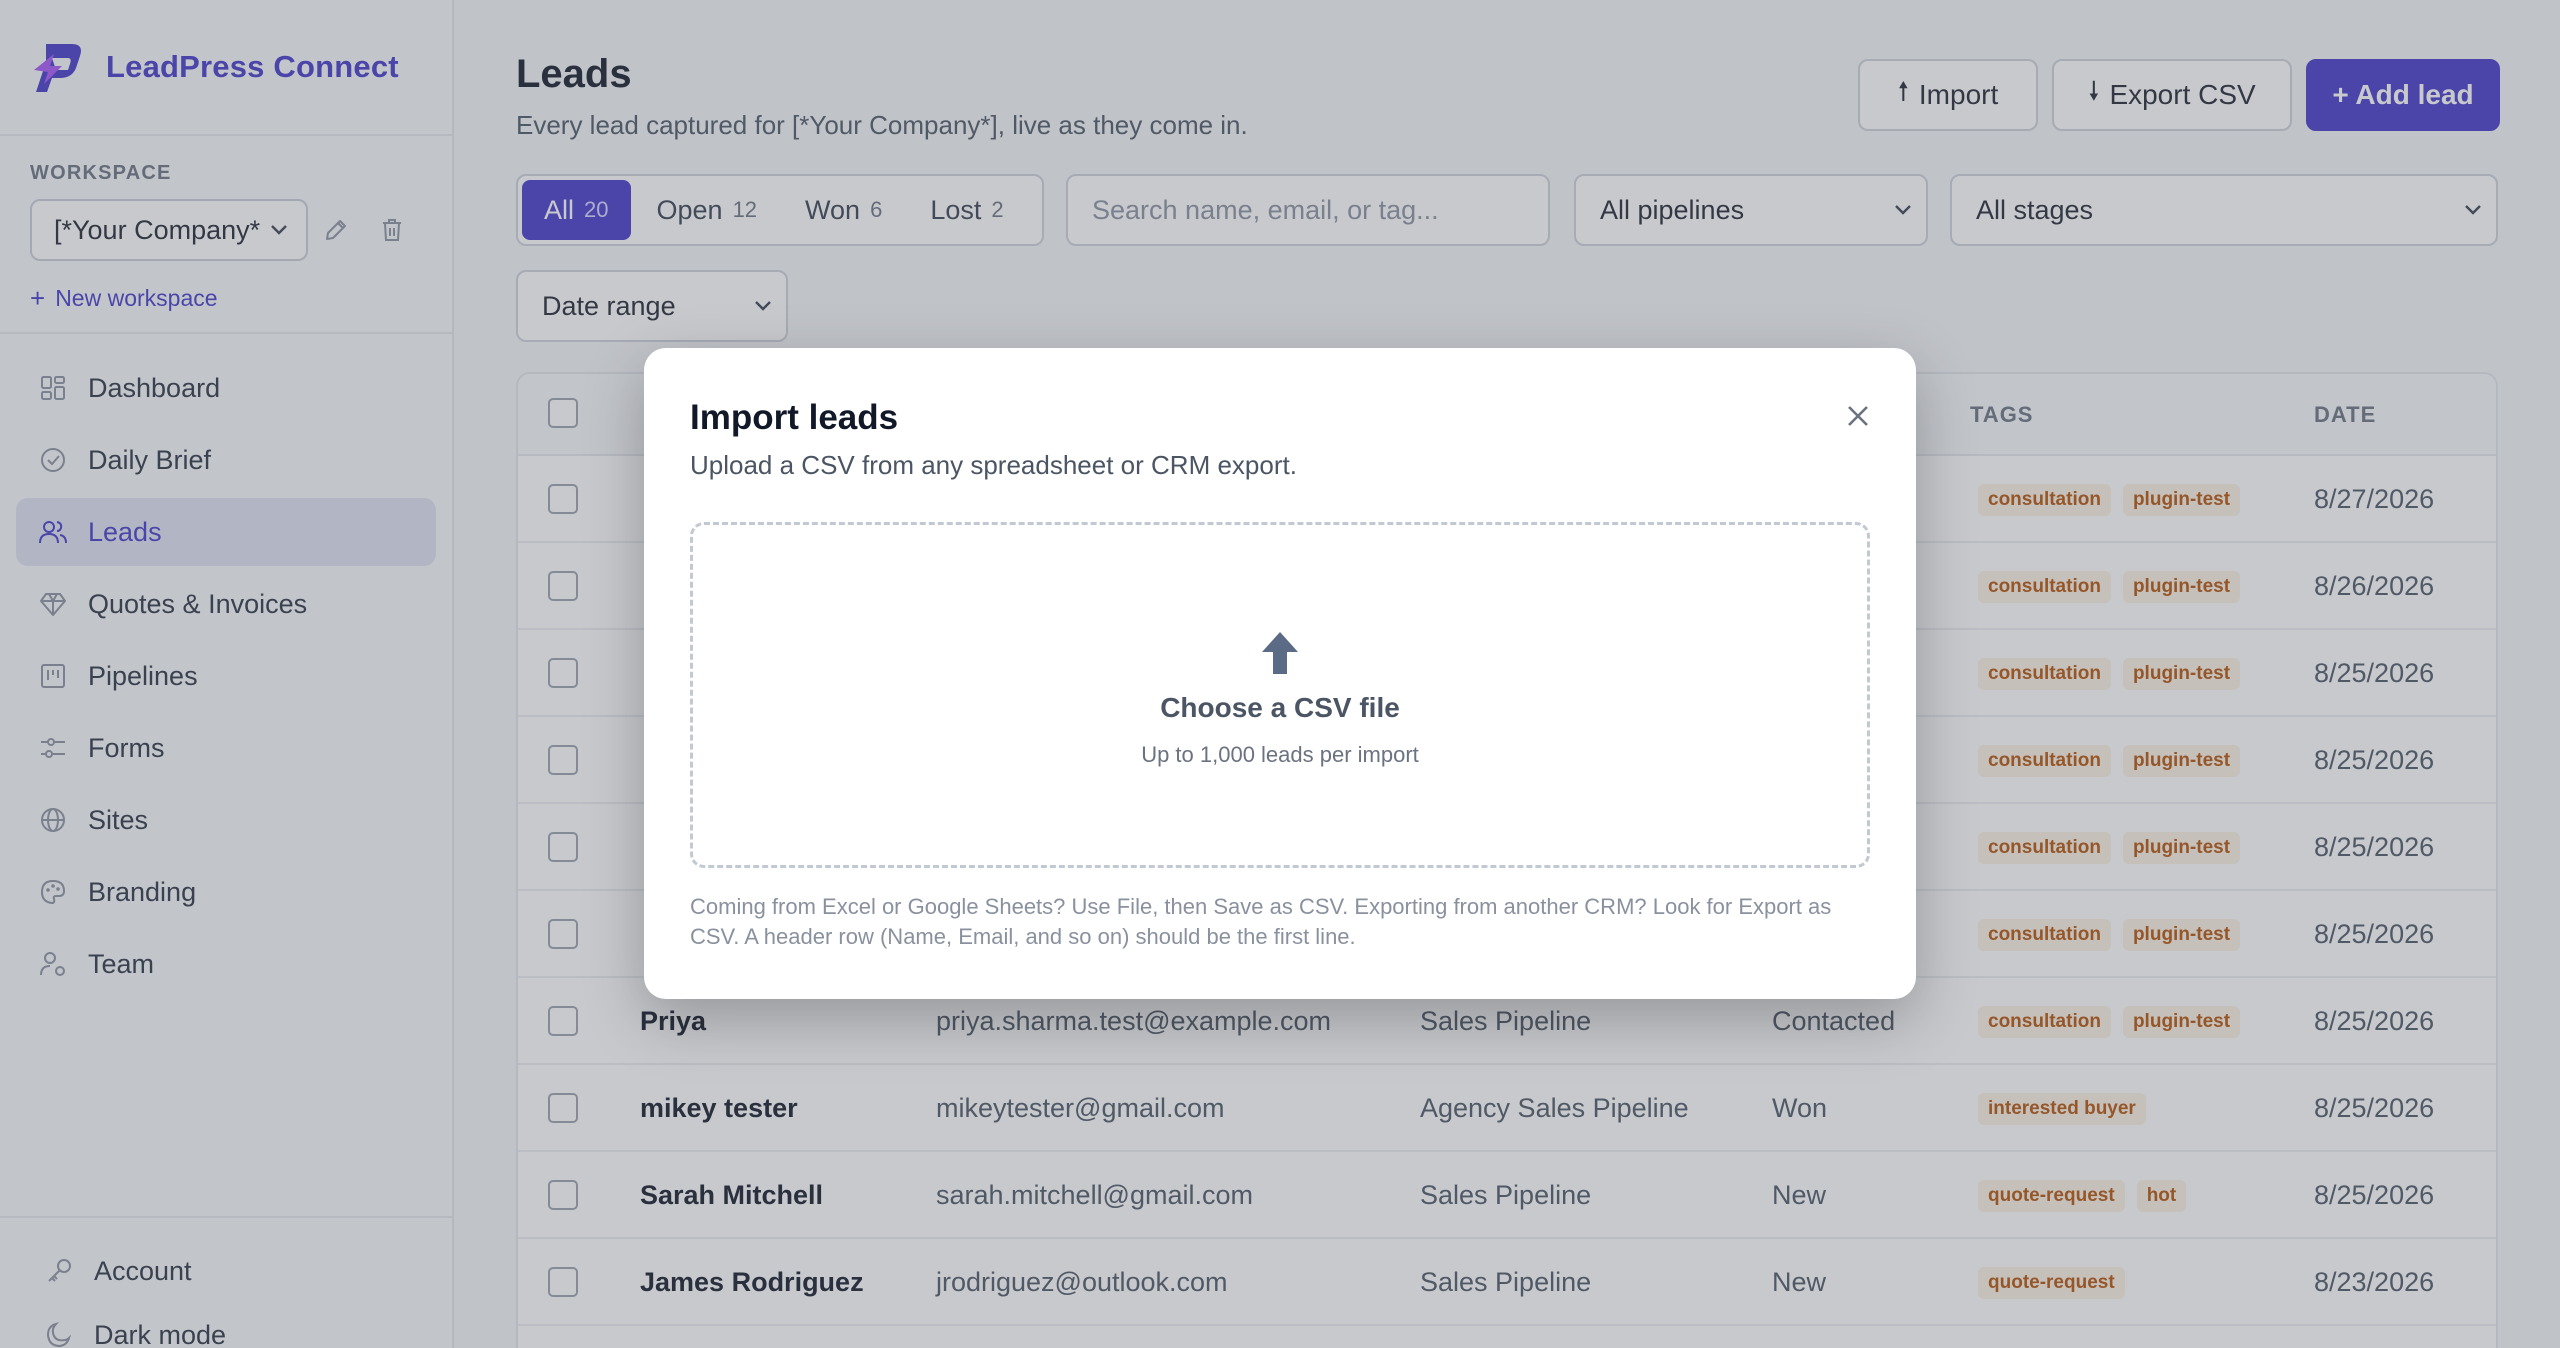 The width and height of the screenshot is (2560, 1348). Describe the element at coordinates (1280, 653) in the screenshot. I see `upload-arrow-icon` at that location.